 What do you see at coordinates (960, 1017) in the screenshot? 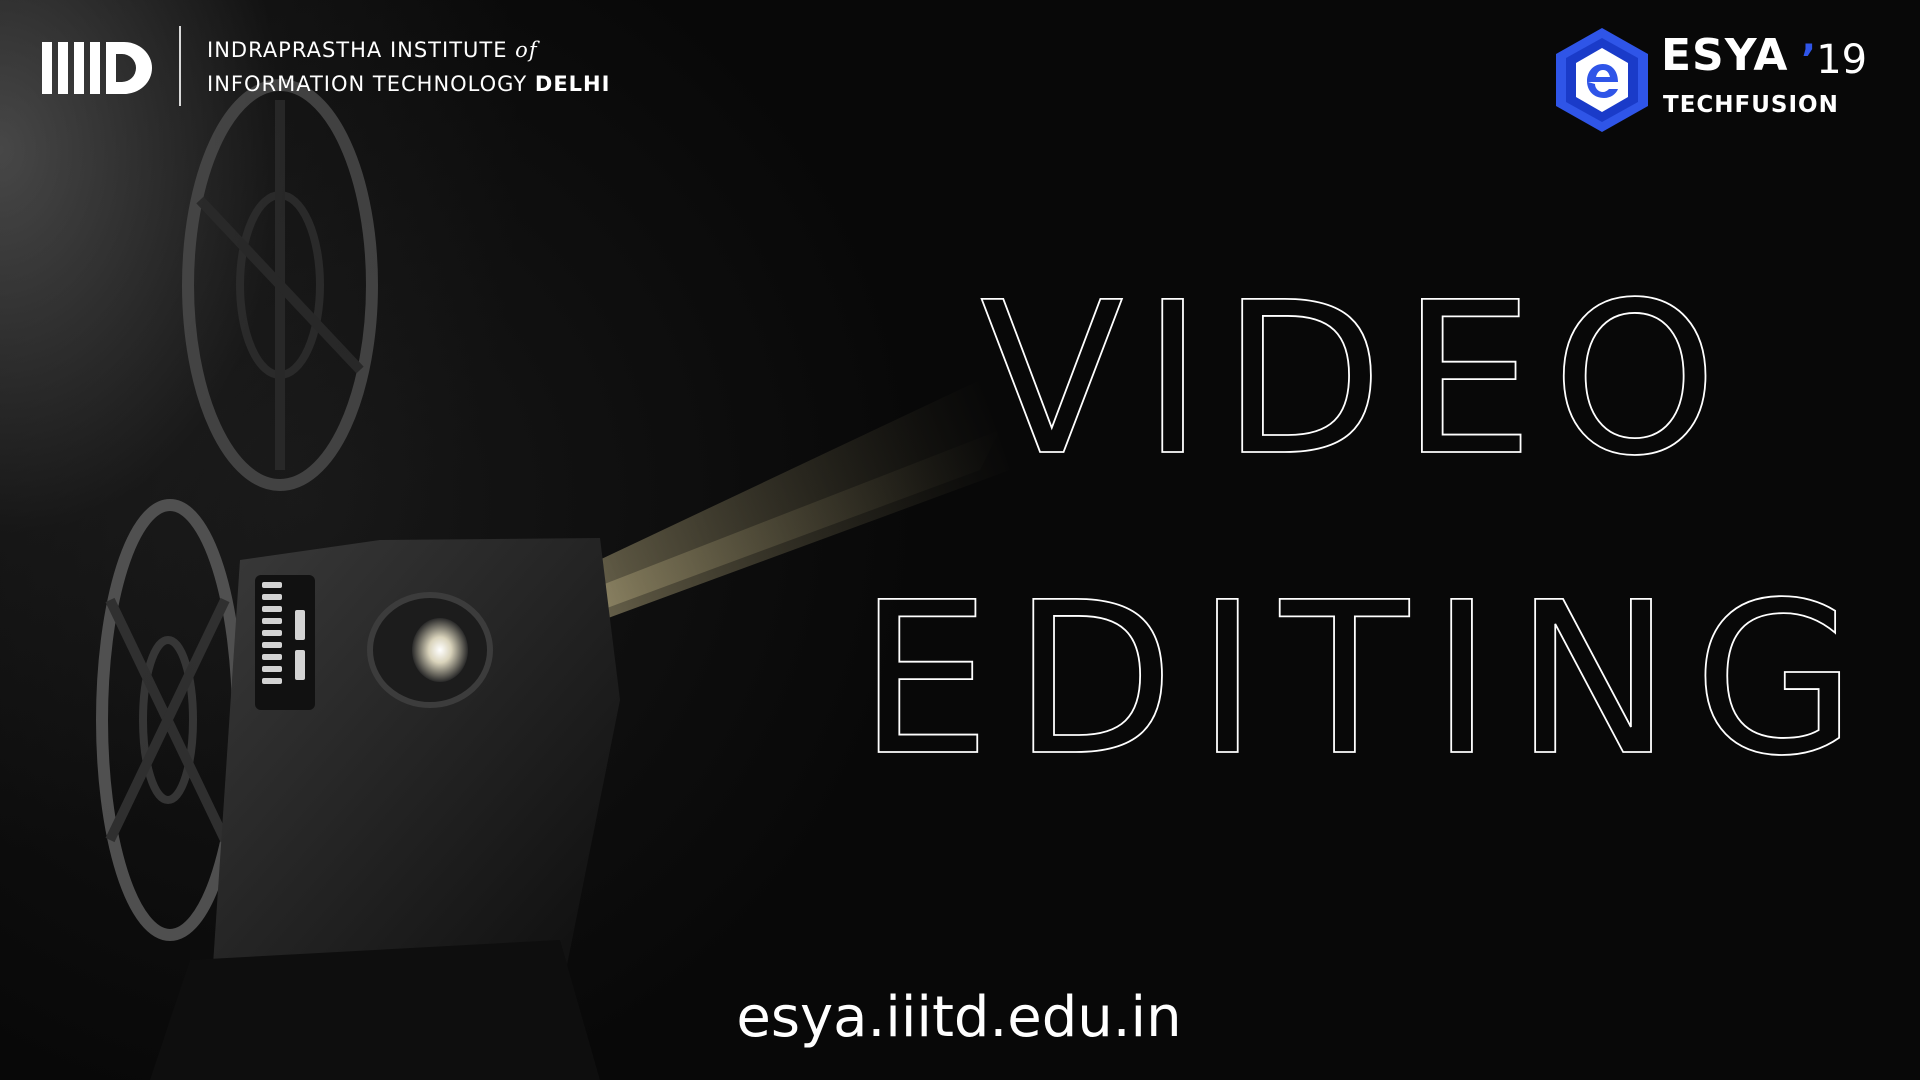
I see `website-url: esya.iiitd.edu.in` at bounding box center [960, 1017].